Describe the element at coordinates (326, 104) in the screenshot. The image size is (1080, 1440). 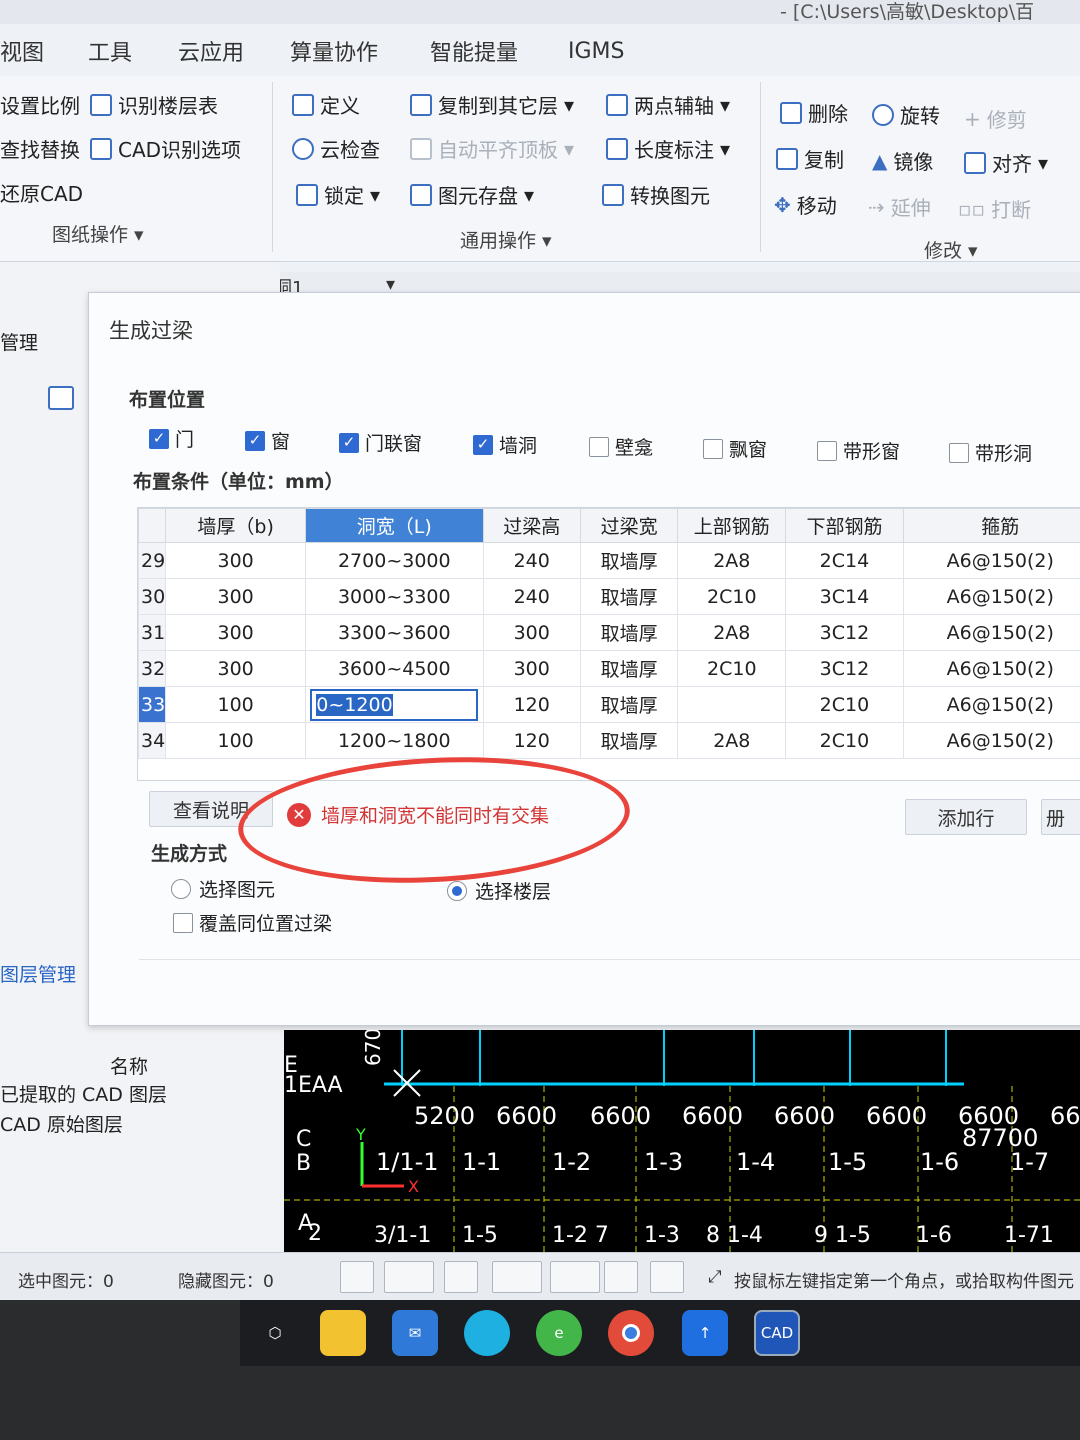
I see `define-button: 定义` at that location.